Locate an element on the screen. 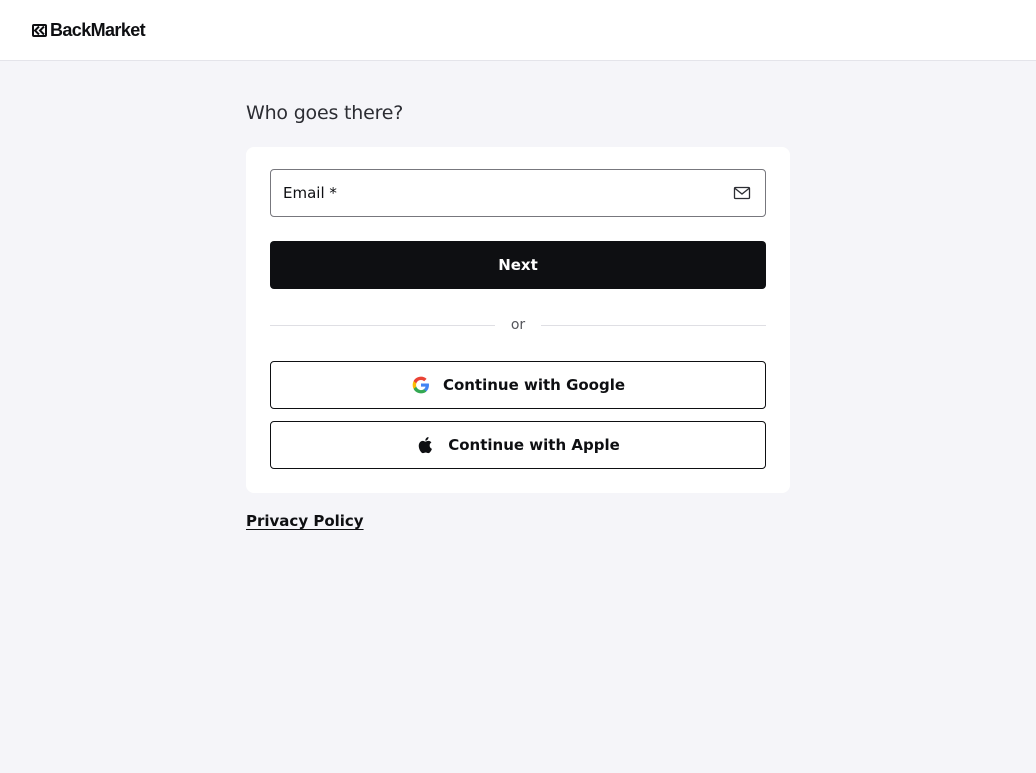  envelope-icon is located at coordinates (742, 193).